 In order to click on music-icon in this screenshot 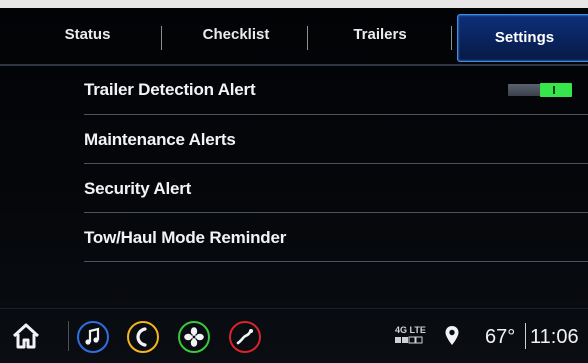, I will do `click(92, 336)`.